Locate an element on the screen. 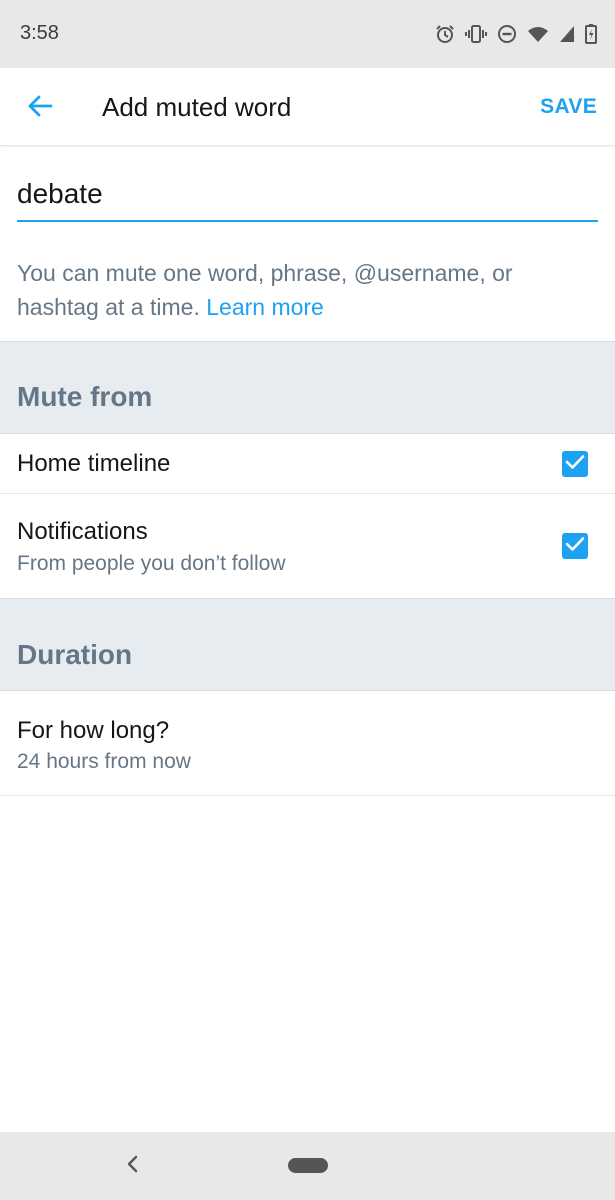  duration-value: 24 hours from now is located at coordinates (104, 761).